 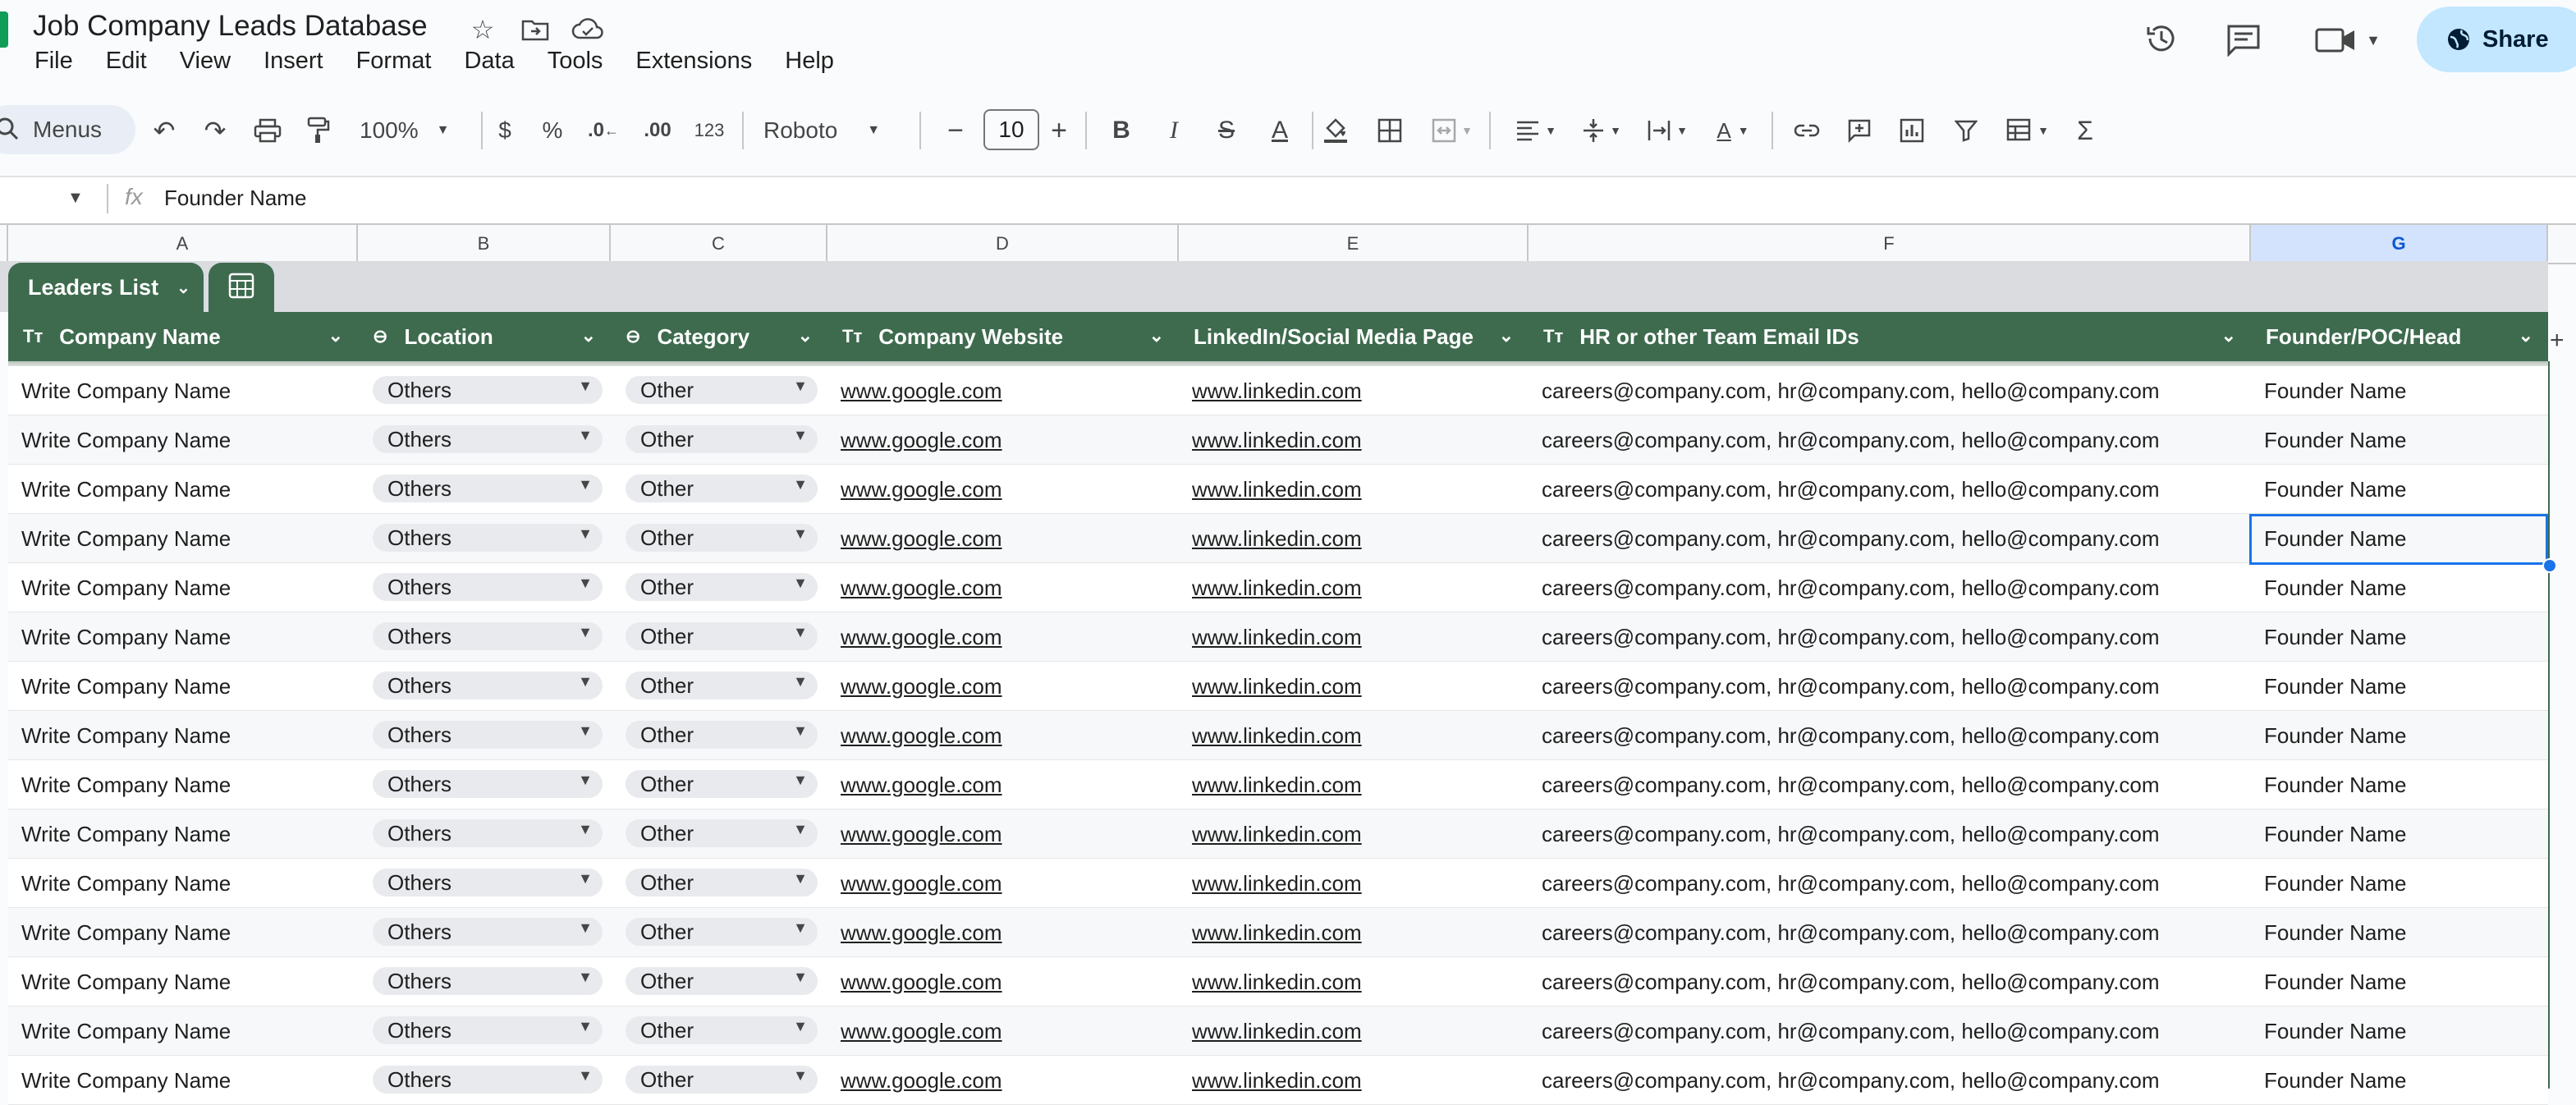 I want to click on insert-link-icon, so click(x=1807, y=130).